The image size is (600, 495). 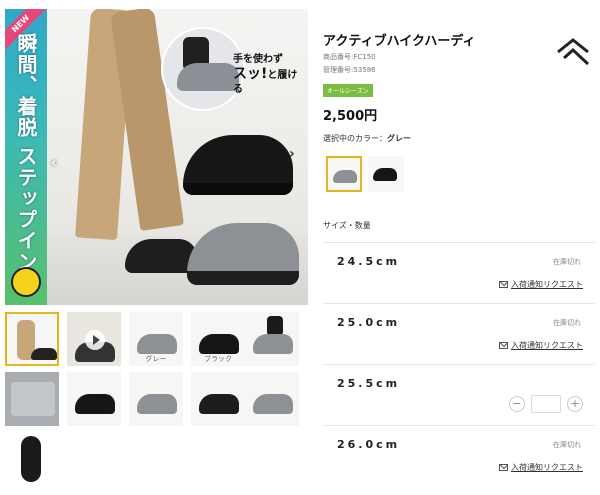 What do you see at coordinates (250, 74) in the screenshot?
I see `catch-big: スッ!` at bounding box center [250, 74].